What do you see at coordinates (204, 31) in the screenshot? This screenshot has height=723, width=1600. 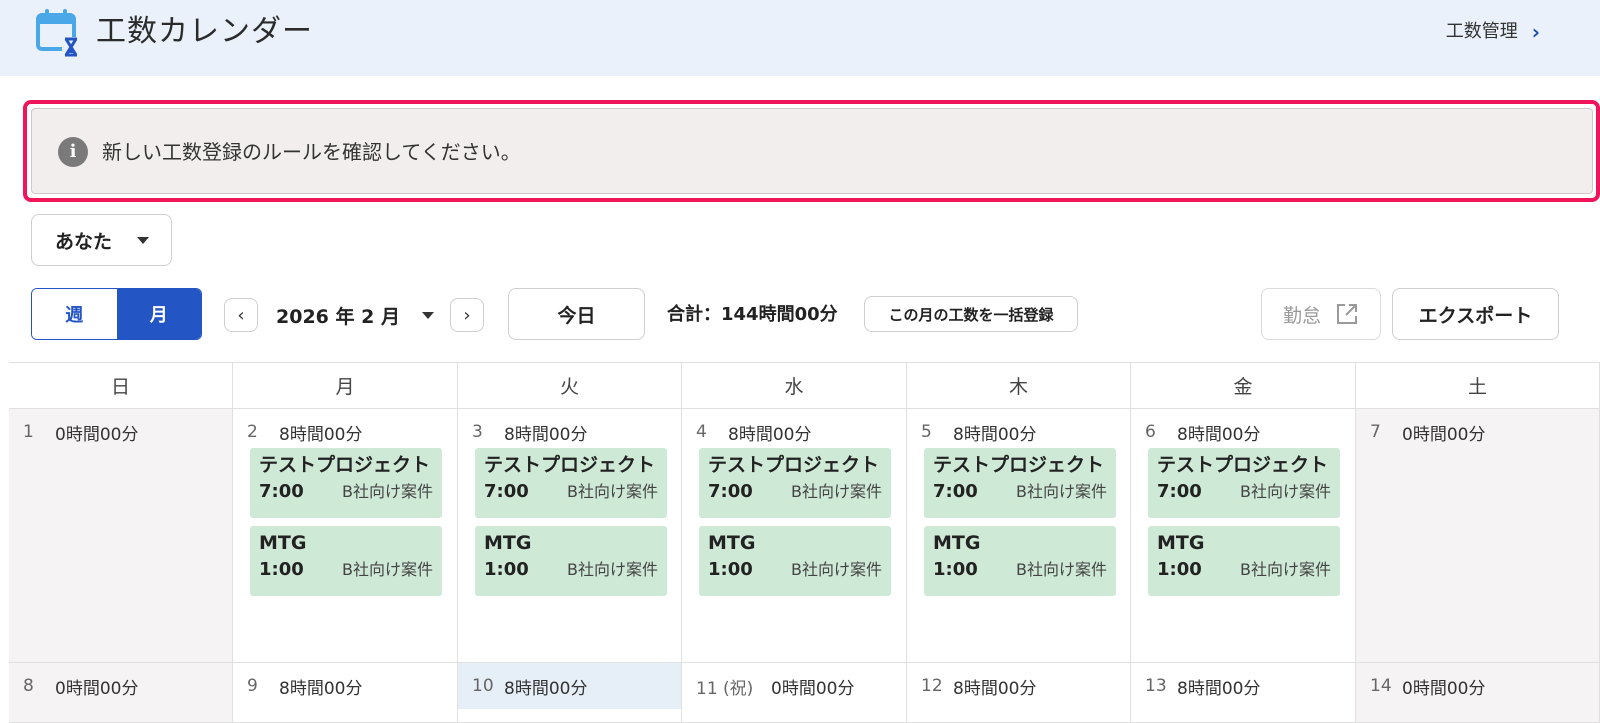 I see `page-title: 工数カレンダー` at bounding box center [204, 31].